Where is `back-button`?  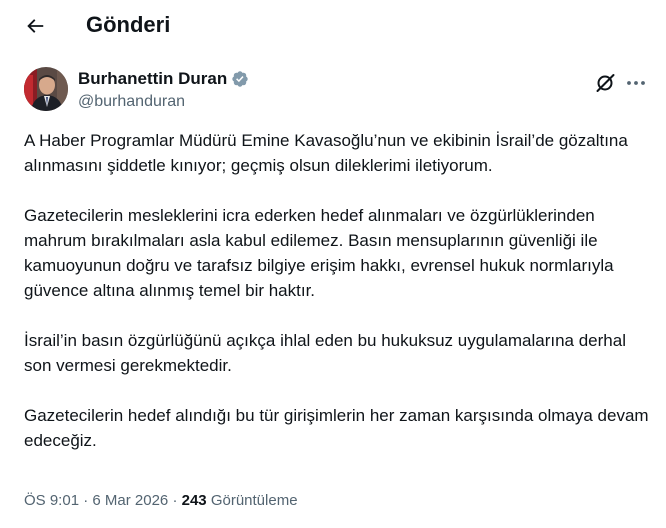 back-button is located at coordinates (35, 26).